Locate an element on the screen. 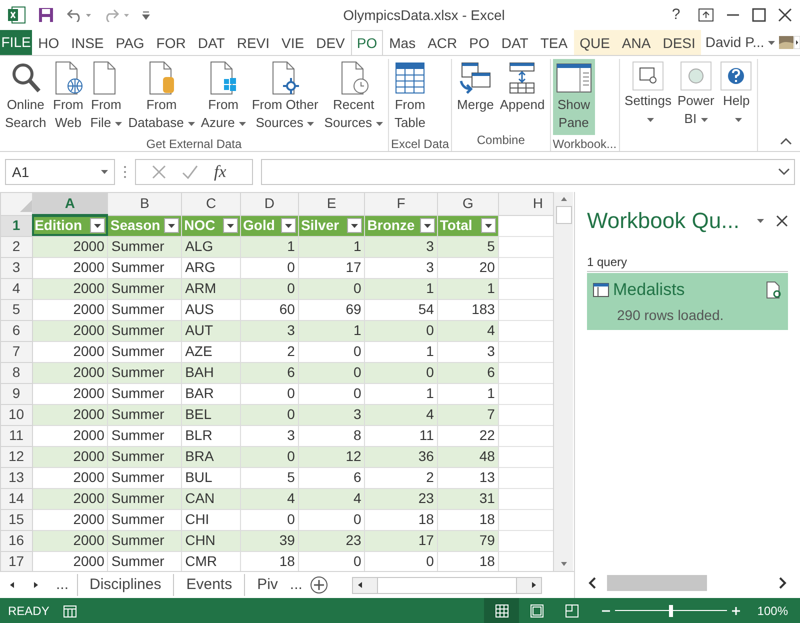  help-button: ? is located at coordinates (676, 15).